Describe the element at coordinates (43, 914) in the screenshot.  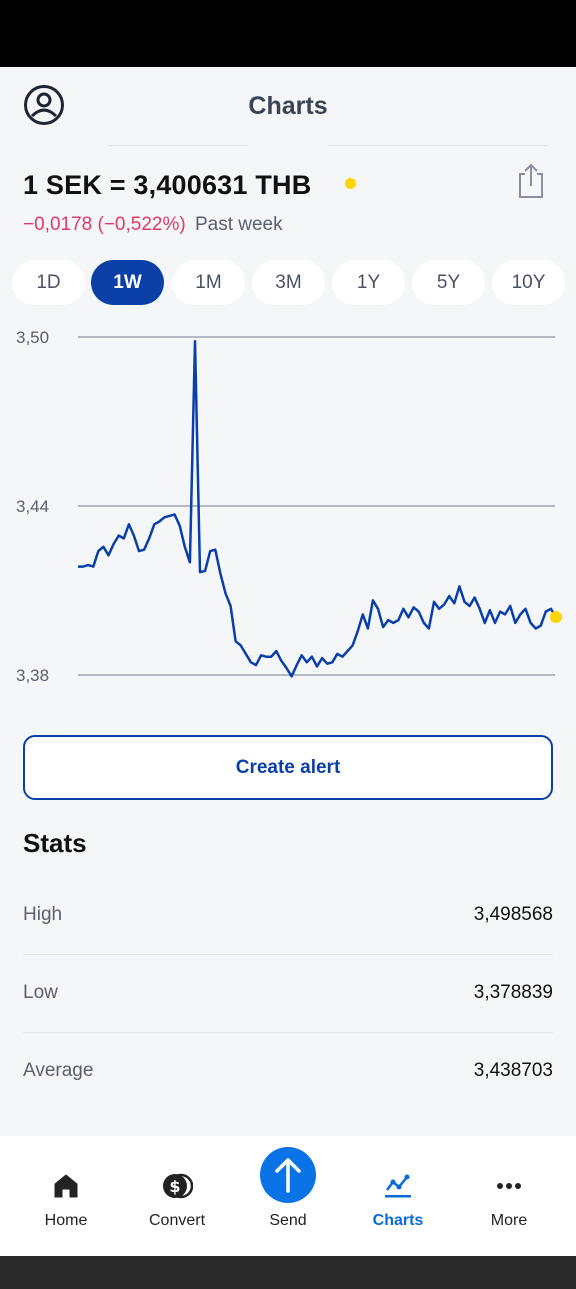
I see `stat-label: High` at that location.